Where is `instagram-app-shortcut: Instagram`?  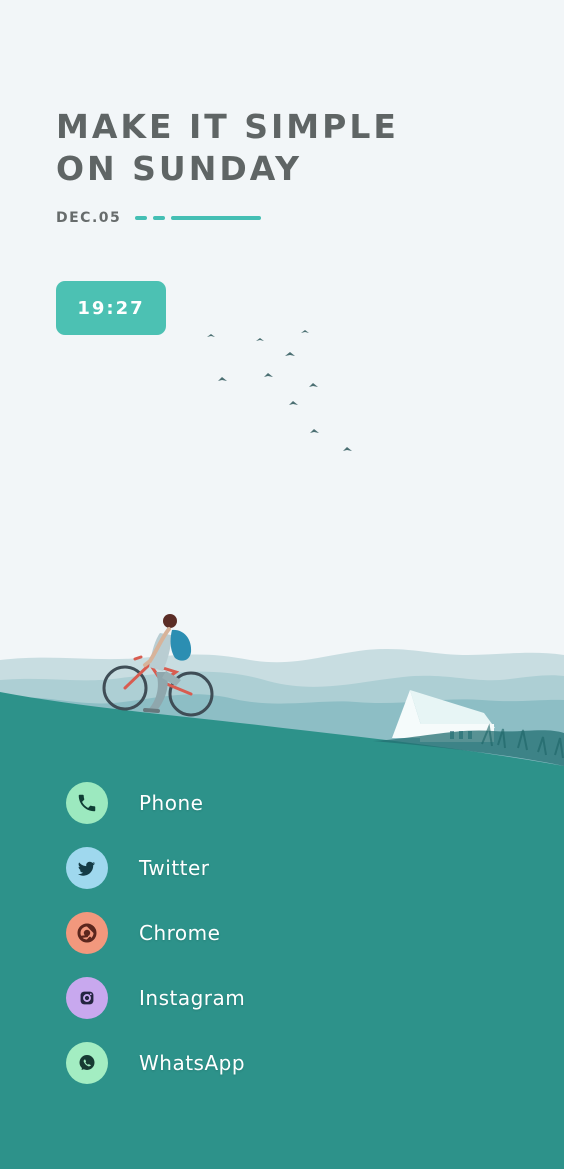
instagram-app-shortcut: Instagram is located at coordinates (226, 998).